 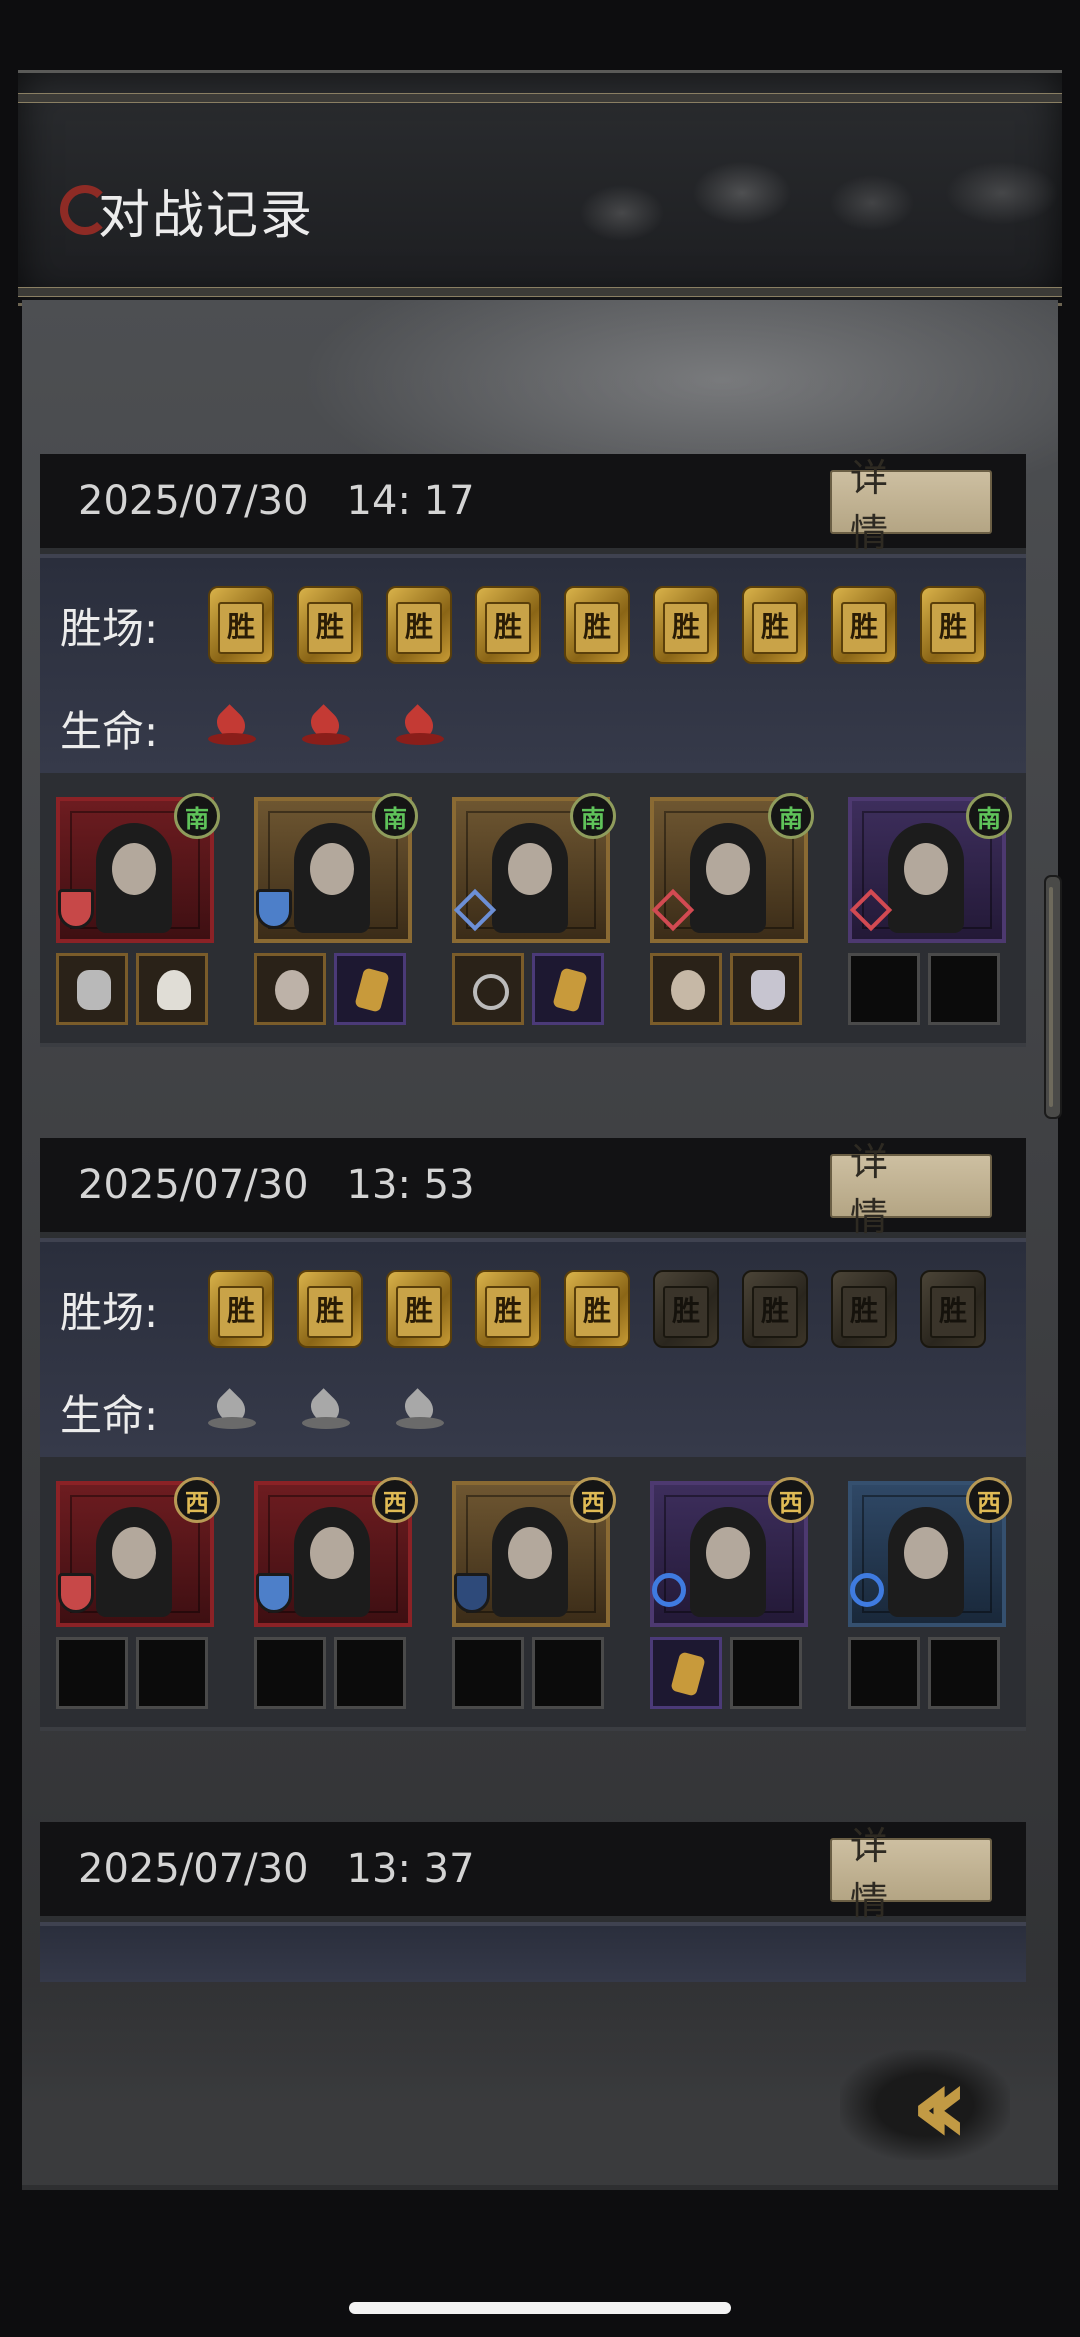 I want to click on double-chevron-left-icon: ‹‹, so click(x=939, y=2105).